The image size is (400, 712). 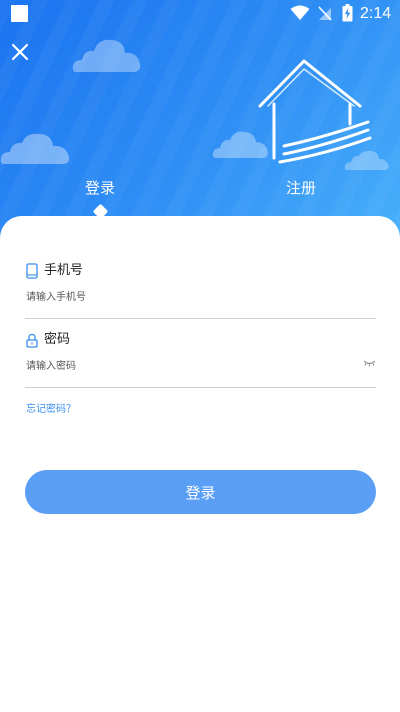 What do you see at coordinates (19, 13) in the screenshot?
I see `square-notification-icon` at bounding box center [19, 13].